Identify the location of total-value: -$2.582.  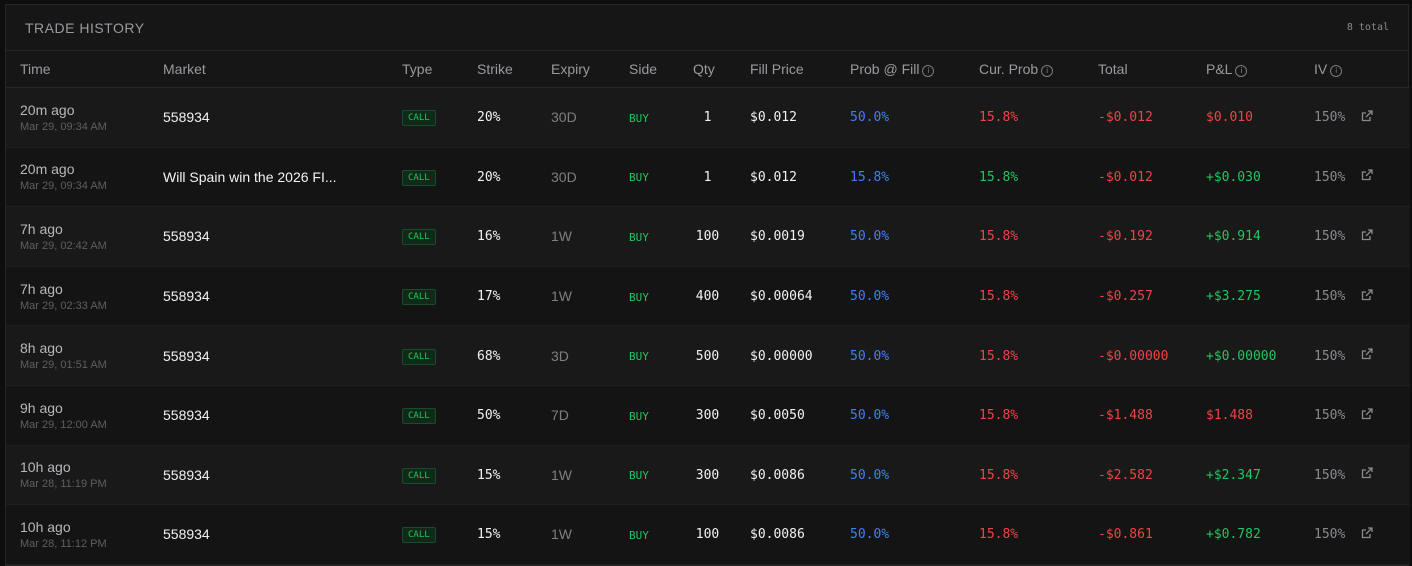
(1125, 475).